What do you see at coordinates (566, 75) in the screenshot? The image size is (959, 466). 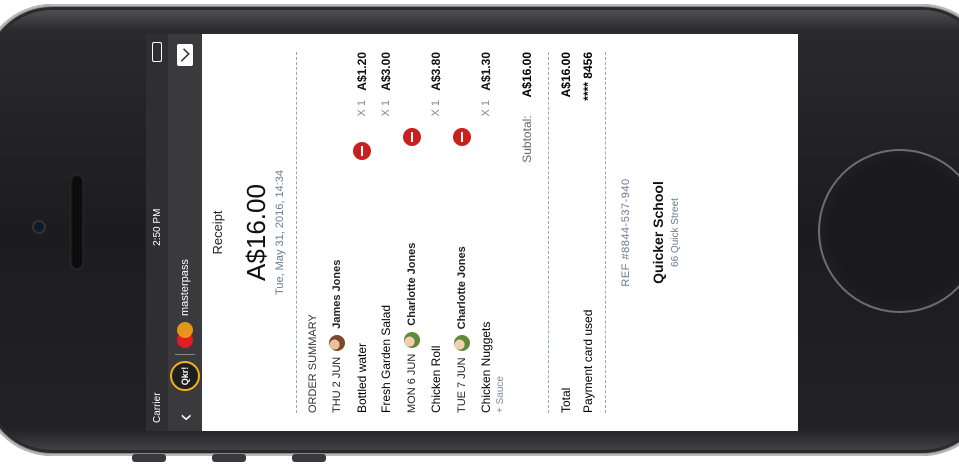 I see `total-value: A$16.00` at bounding box center [566, 75].